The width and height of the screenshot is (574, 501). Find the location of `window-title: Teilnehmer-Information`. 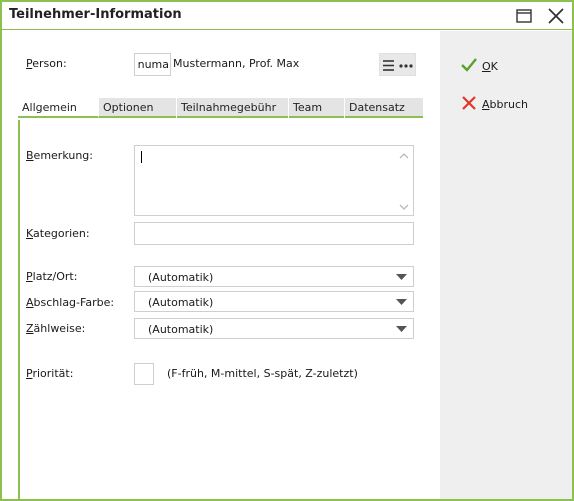

window-title: Teilnehmer-Information is located at coordinates (95, 14).